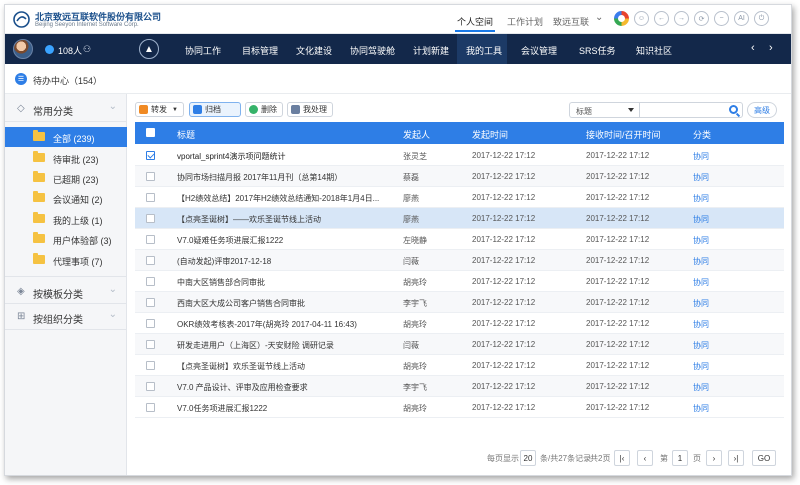 The height and width of the screenshot is (485, 800). What do you see at coordinates (762, 110) in the screenshot?
I see `advanced-search-button: 高级` at bounding box center [762, 110].